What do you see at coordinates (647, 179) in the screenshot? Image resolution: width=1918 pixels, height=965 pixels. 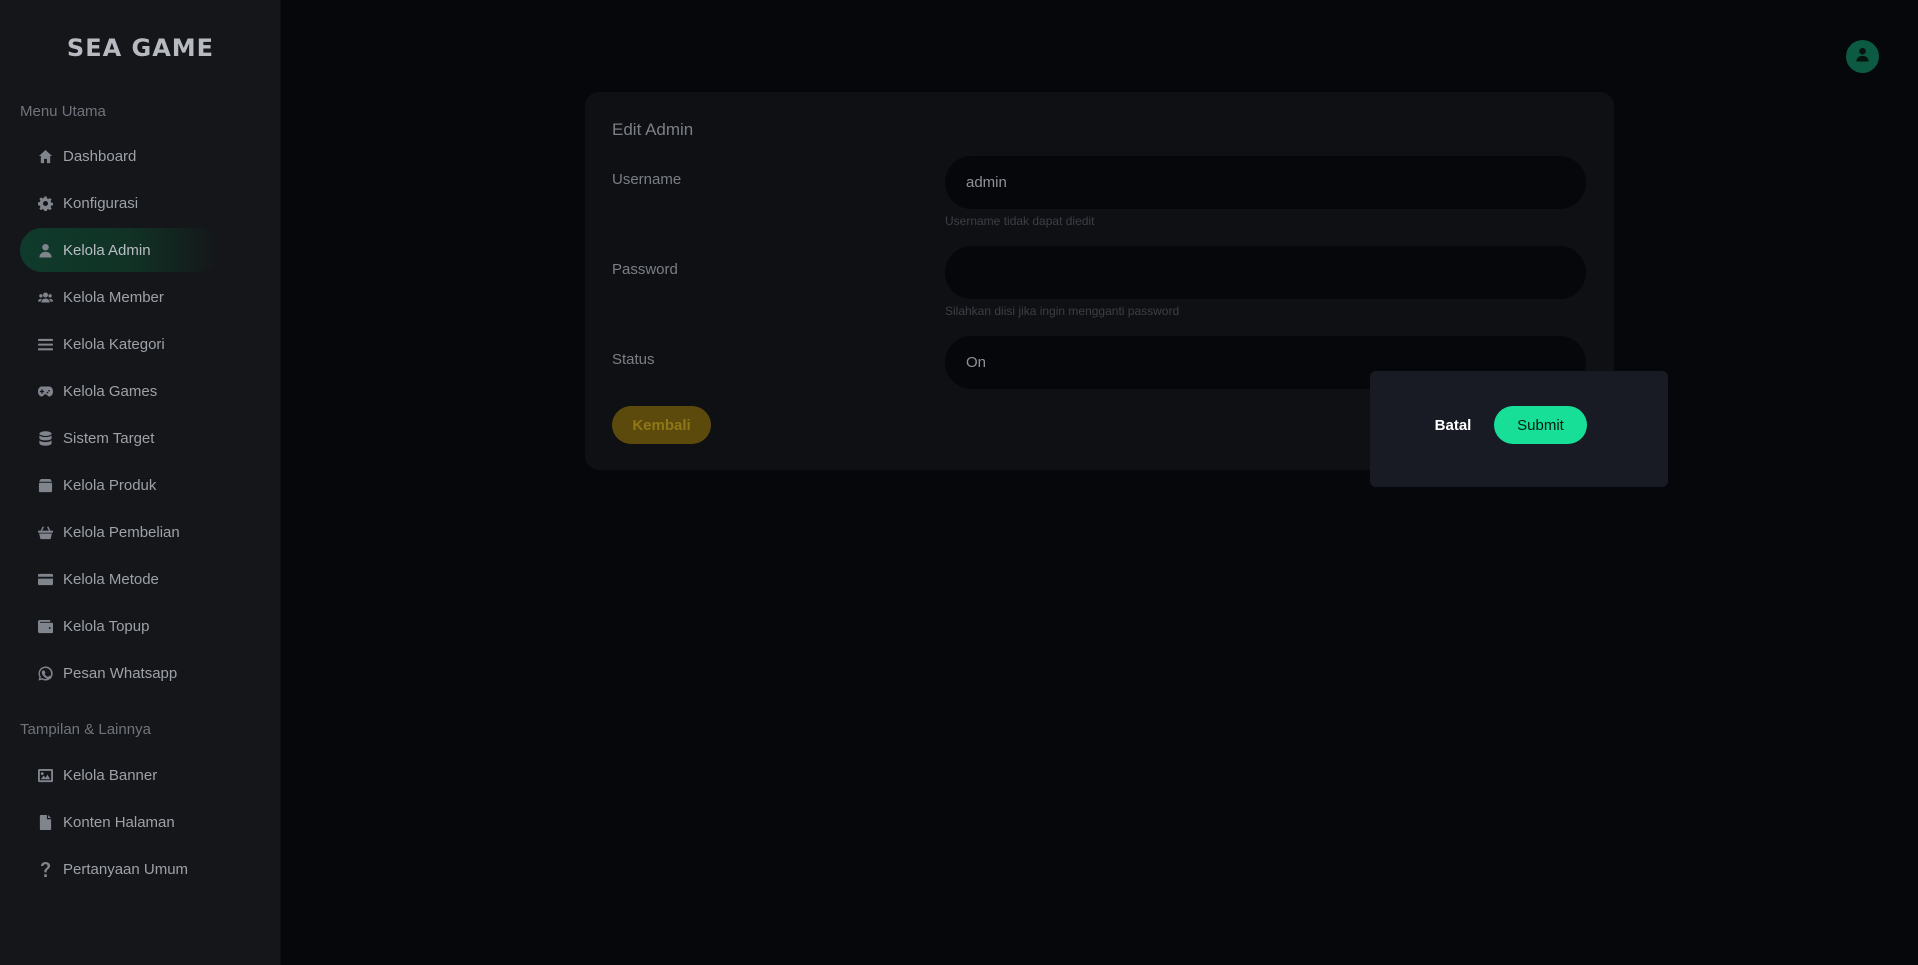 I see `username-label: Username` at bounding box center [647, 179].